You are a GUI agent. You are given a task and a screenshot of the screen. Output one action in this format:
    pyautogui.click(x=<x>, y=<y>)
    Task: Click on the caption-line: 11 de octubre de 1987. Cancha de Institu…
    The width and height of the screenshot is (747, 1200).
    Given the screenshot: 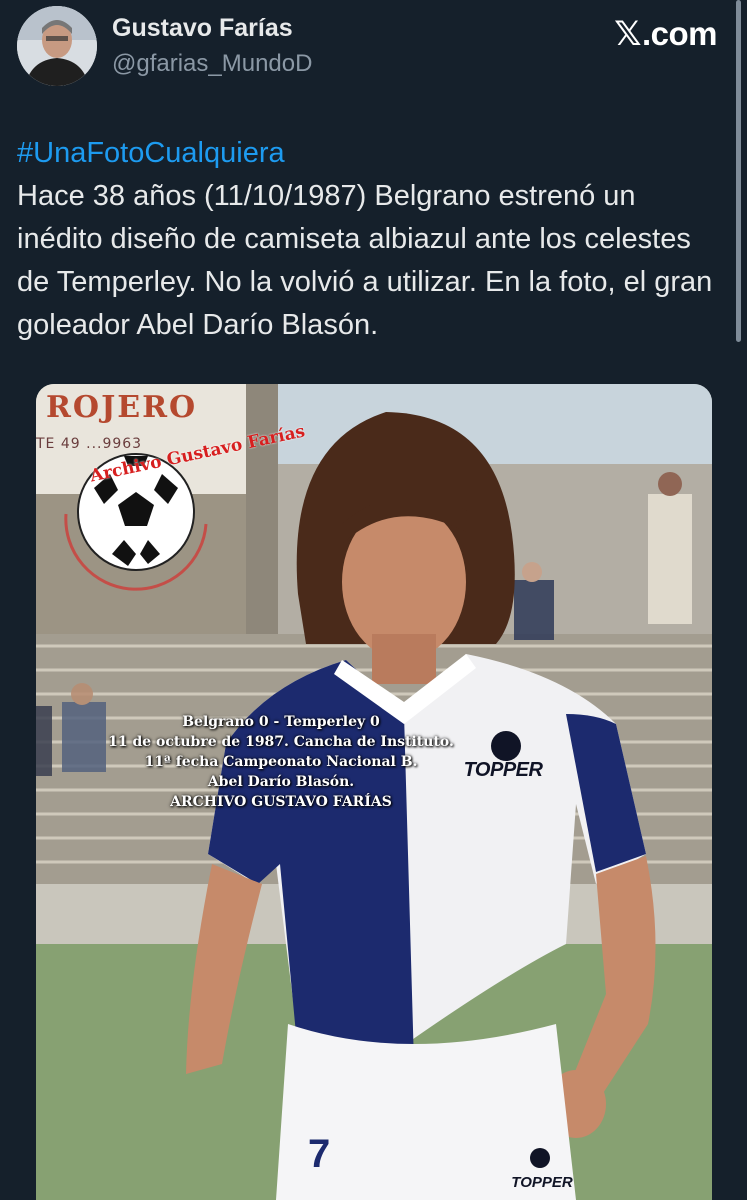 What is the action you would take?
    pyautogui.click(x=281, y=742)
    